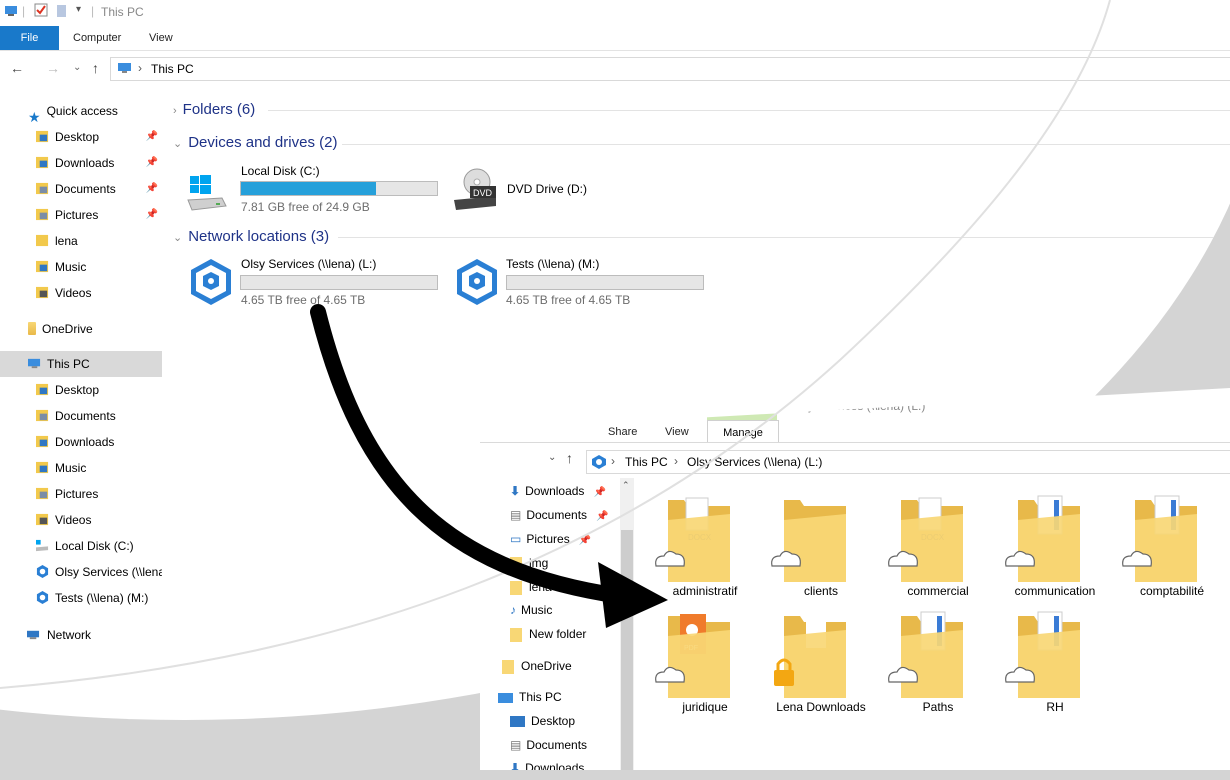 Image resolution: width=1230 pixels, height=780 pixels. Describe the element at coordinates (633, 595) in the screenshot. I see `arrow-head-icon` at that location.